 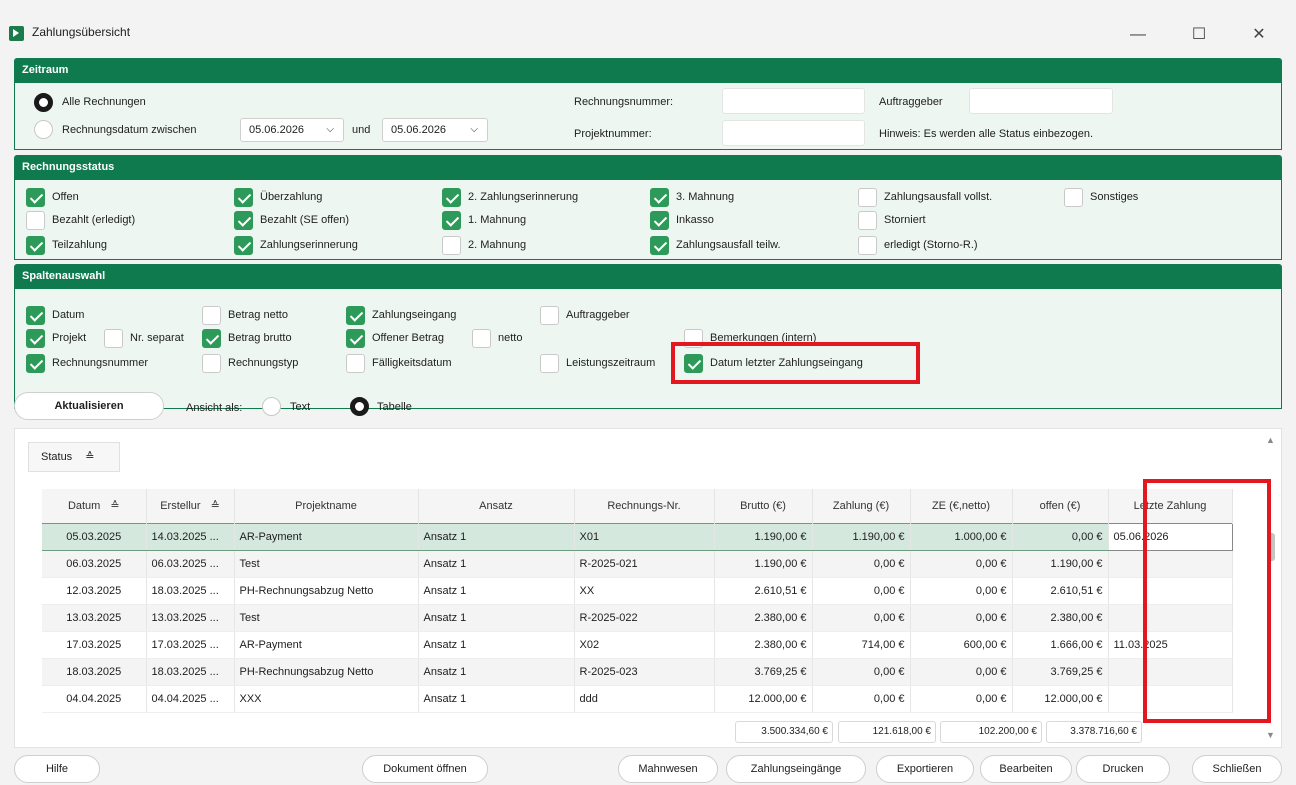 I want to click on highlight-datum-letzter-zahlungseingang, so click(x=795, y=363).